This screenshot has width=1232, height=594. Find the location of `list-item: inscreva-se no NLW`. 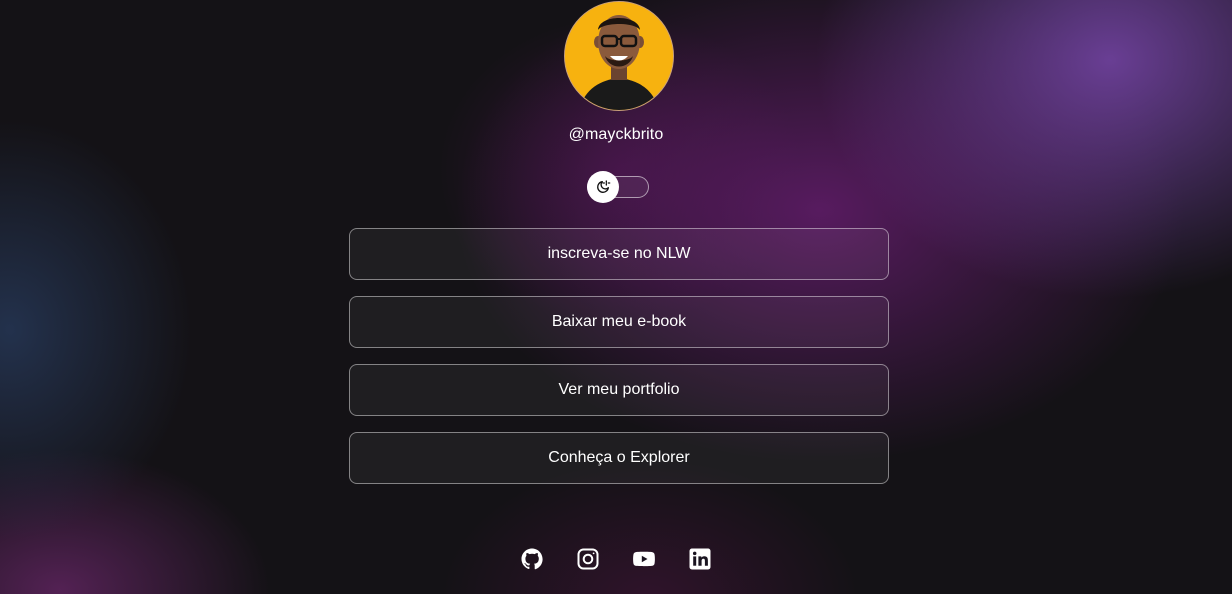

list-item: inscreva-se no NLW is located at coordinates (619, 254).